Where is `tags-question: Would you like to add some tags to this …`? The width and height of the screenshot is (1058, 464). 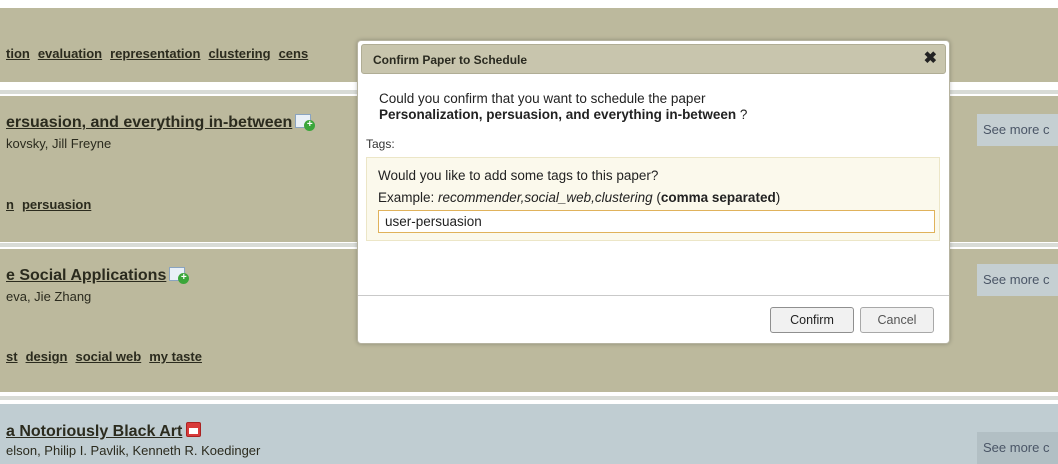
tags-question: Would you like to add some tags to this … is located at coordinates (518, 175).